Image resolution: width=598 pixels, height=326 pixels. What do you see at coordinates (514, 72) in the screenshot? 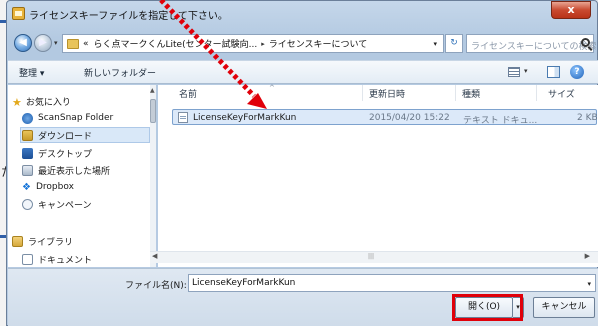
I see `view-options-icon` at bounding box center [514, 72].